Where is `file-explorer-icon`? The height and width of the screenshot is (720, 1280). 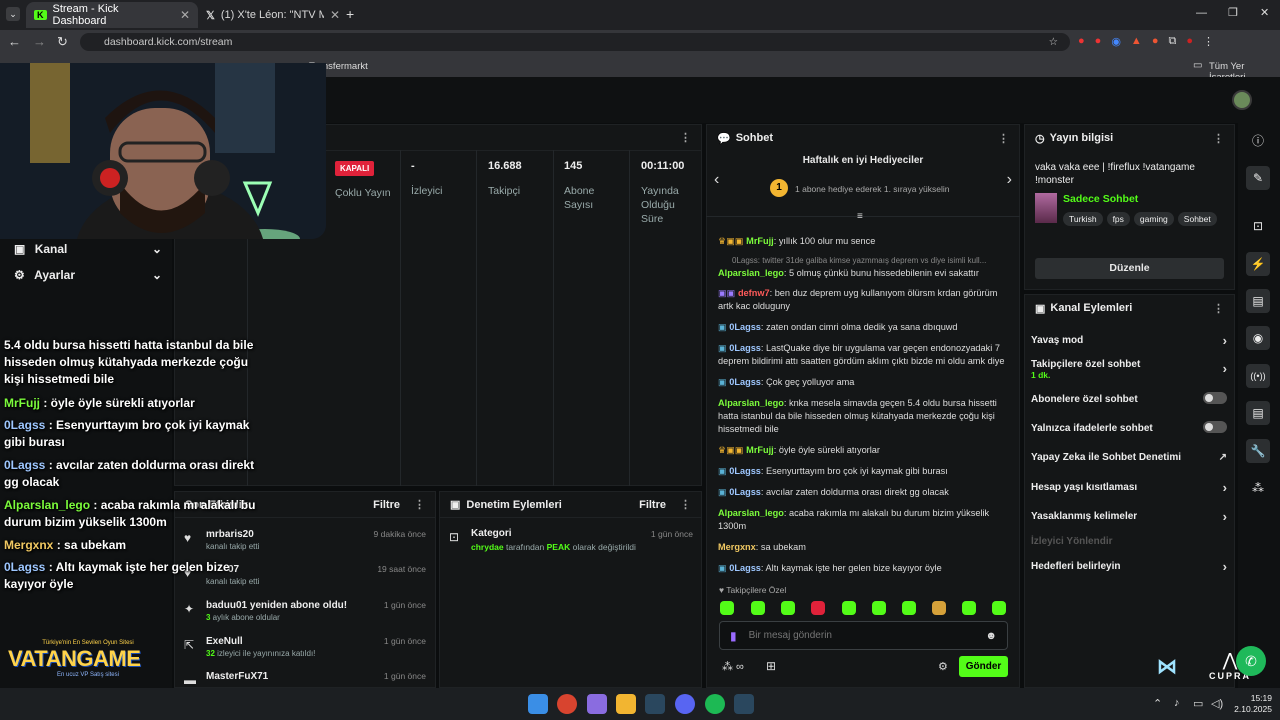 file-explorer-icon is located at coordinates (626, 704).